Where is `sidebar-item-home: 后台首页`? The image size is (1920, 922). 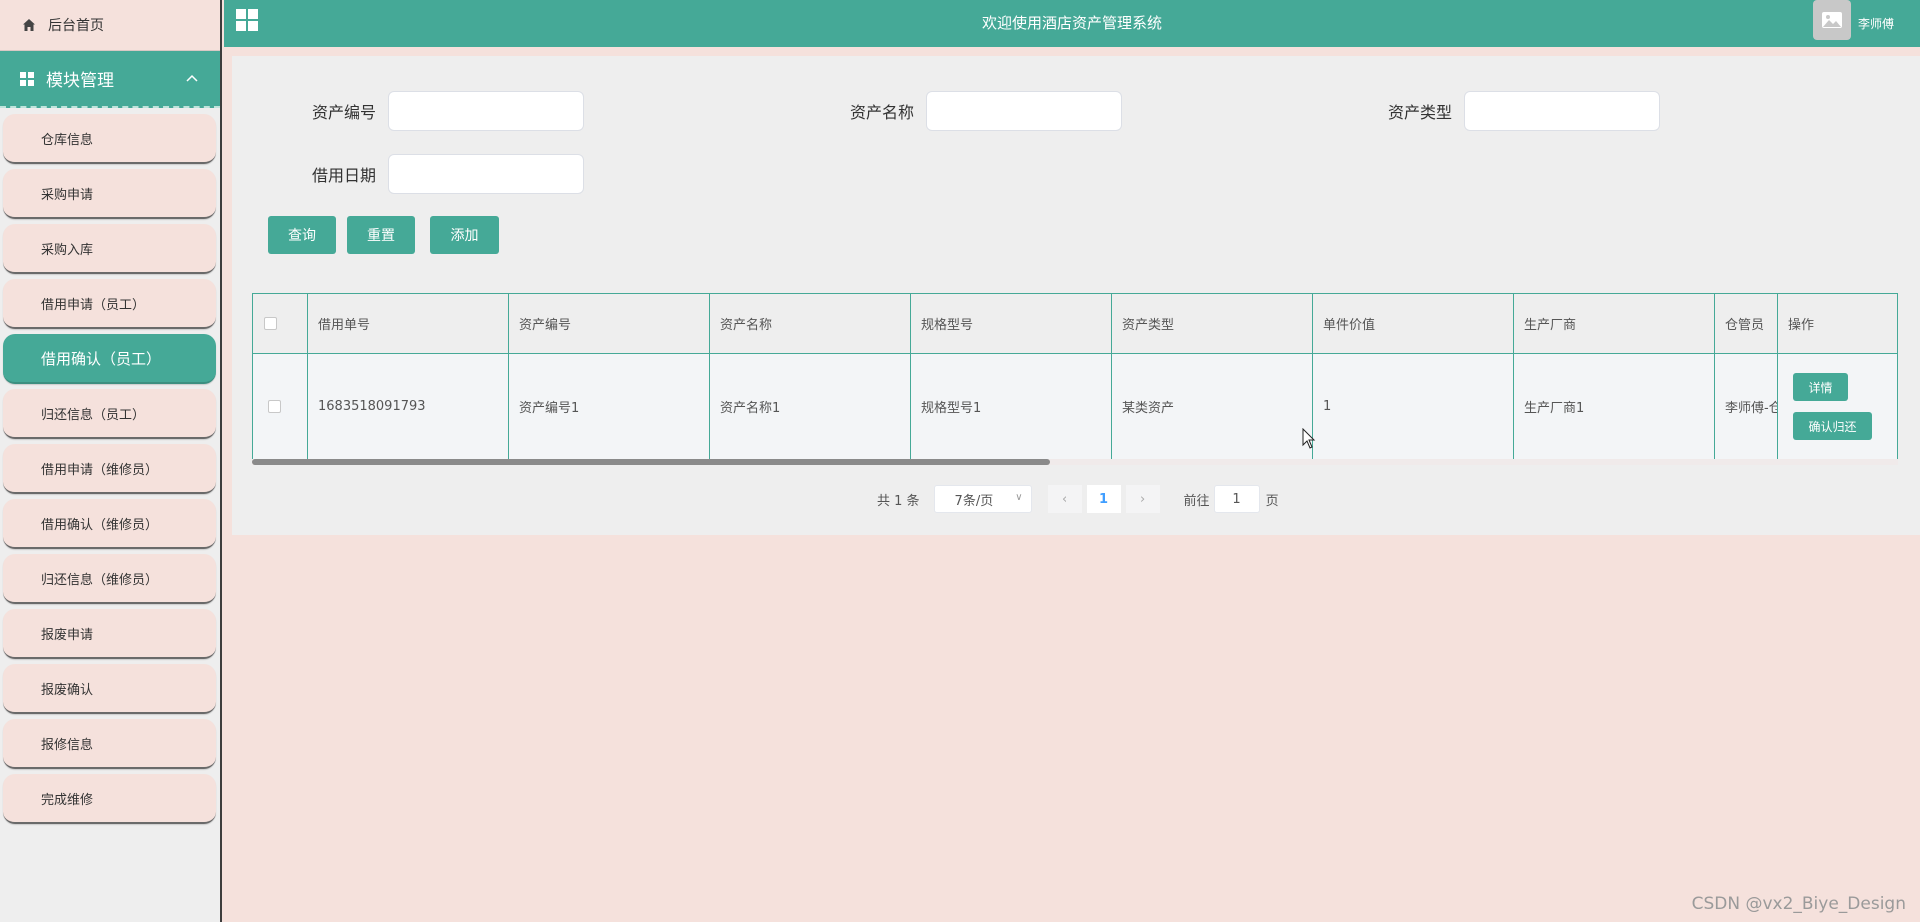
sidebar-item-home: 后台首页 is located at coordinates (110, 25).